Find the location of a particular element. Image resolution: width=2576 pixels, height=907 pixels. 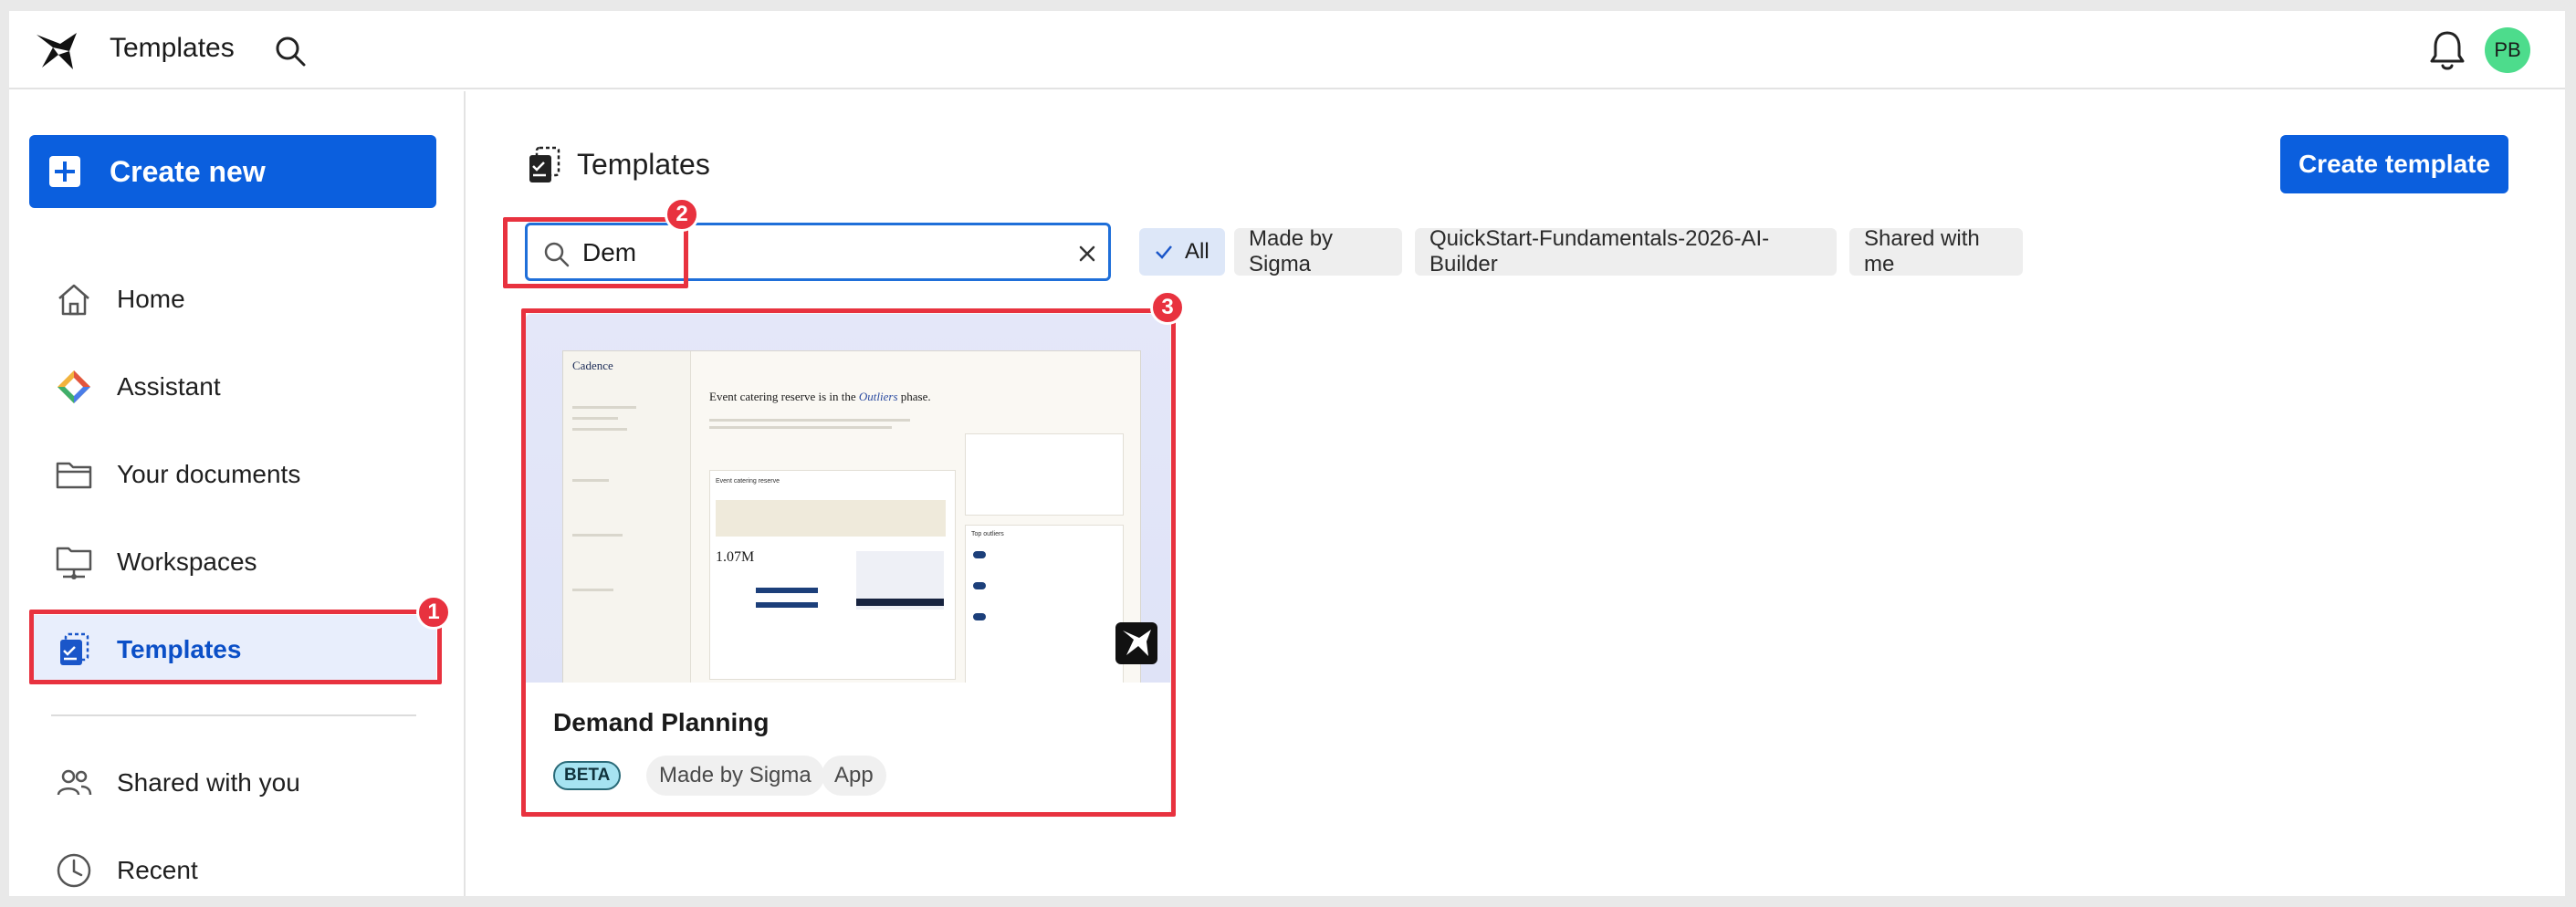

template-title: Demand Planning is located at coordinates (661, 722).